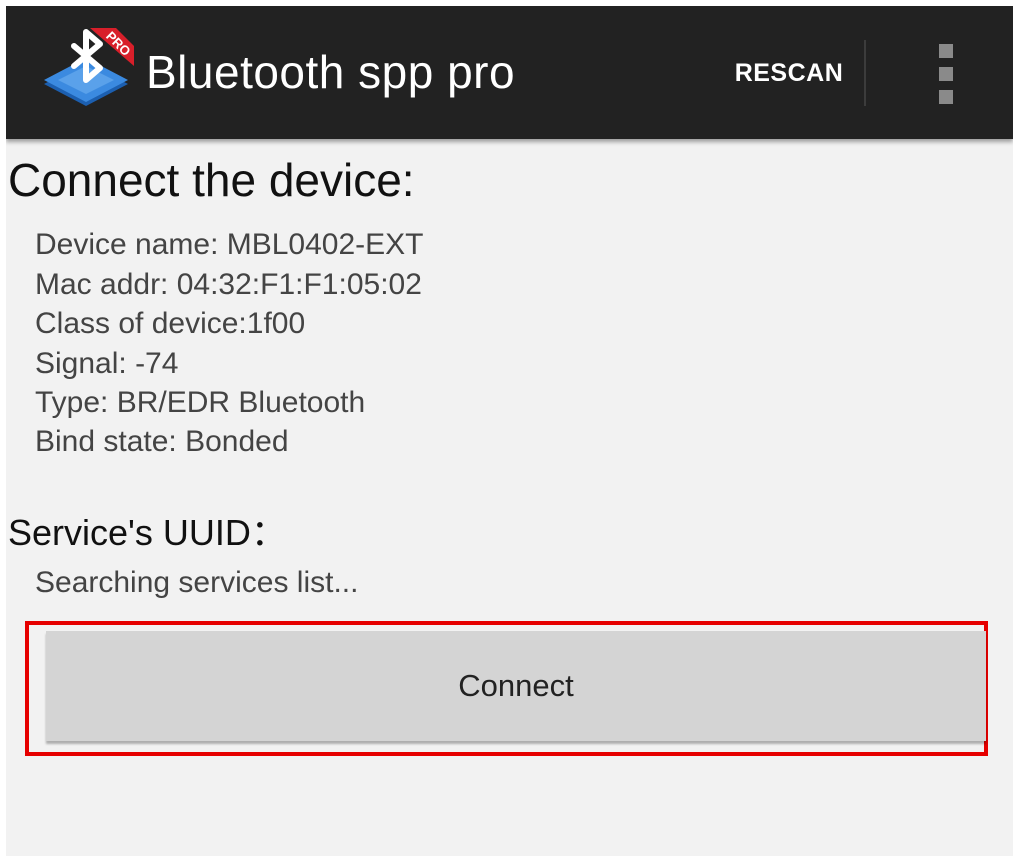 The height and width of the screenshot is (858, 1017). I want to click on actionbar-divider, so click(865, 73).